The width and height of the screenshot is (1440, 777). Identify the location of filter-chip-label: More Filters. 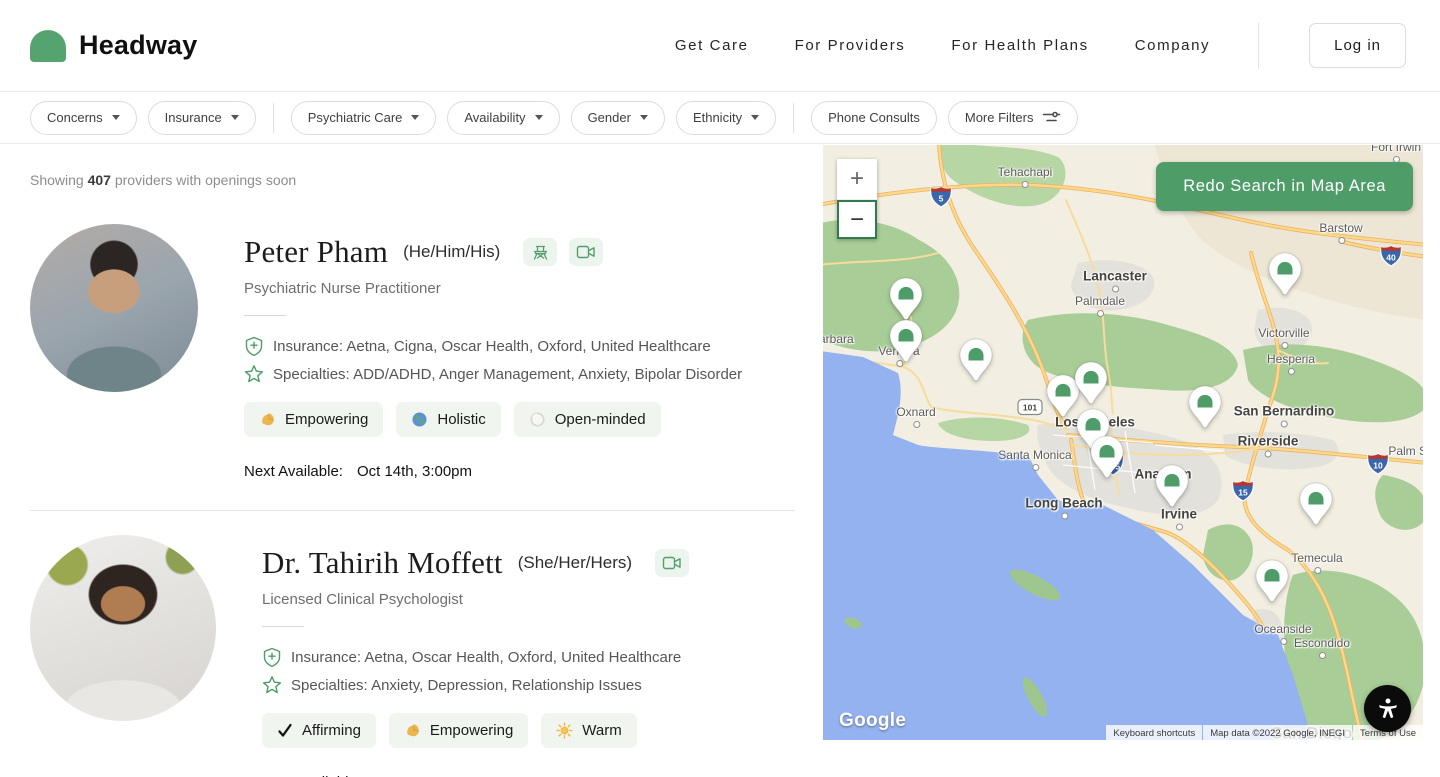
(999, 117).